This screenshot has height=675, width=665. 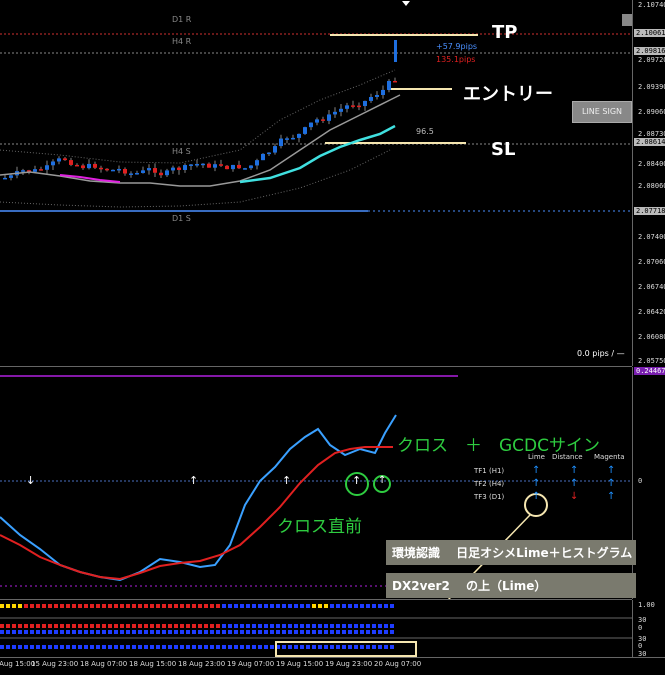 What do you see at coordinates (602, 112) in the screenshot?
I see `line-sign-button: LINE SIGN` at bounding box center [602, 112].